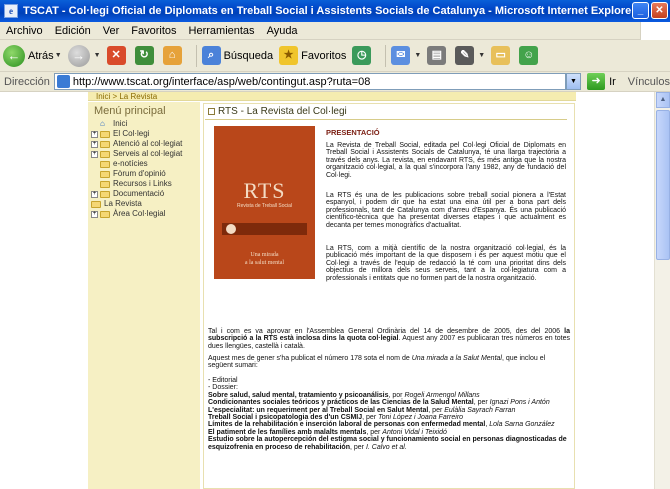  Describe the element at coordinates (211, 55) in the screenshot. I see `search-icon: ⌕` at that location.